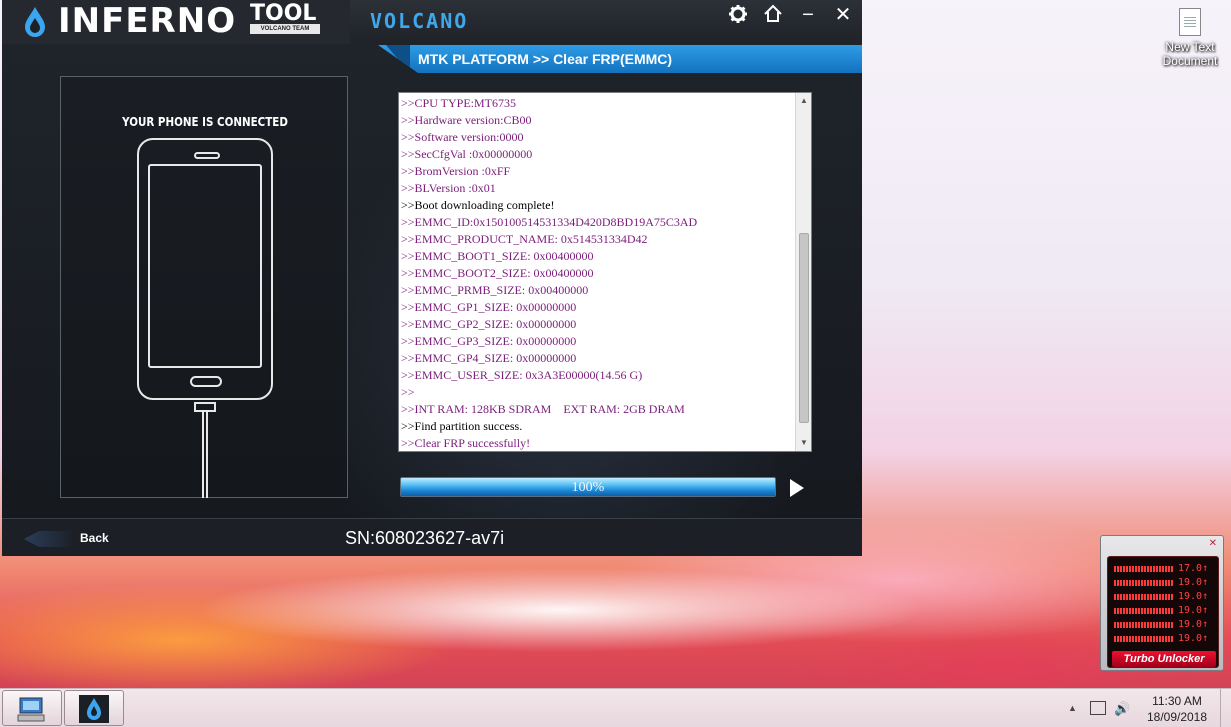  Describe the element at coordinates (458, 103) in the screenshot. I see `log-line: >>CPU TYPE:MT6735` at that location.